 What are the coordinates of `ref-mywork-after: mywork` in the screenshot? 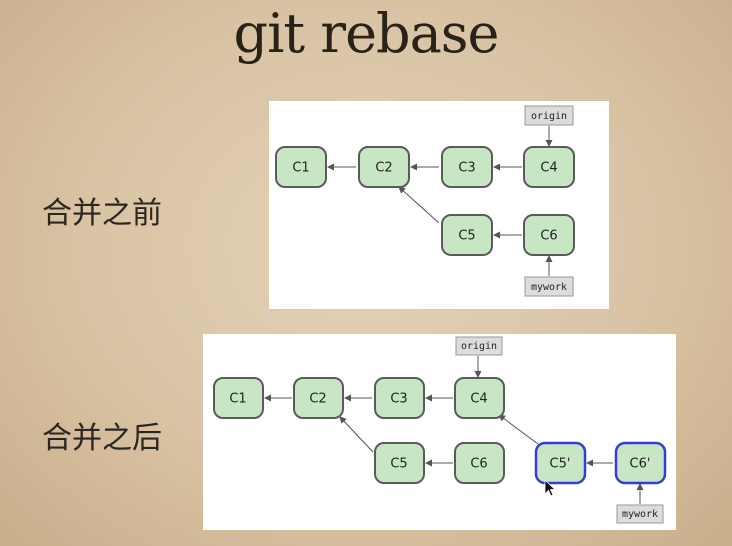 It's located at (640, 514).